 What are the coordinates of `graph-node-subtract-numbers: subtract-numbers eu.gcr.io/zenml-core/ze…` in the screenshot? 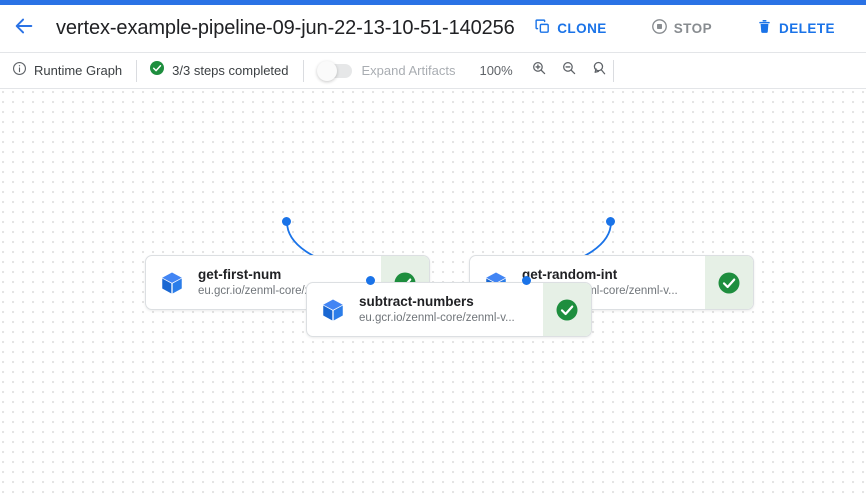 It's located at (449, 309).